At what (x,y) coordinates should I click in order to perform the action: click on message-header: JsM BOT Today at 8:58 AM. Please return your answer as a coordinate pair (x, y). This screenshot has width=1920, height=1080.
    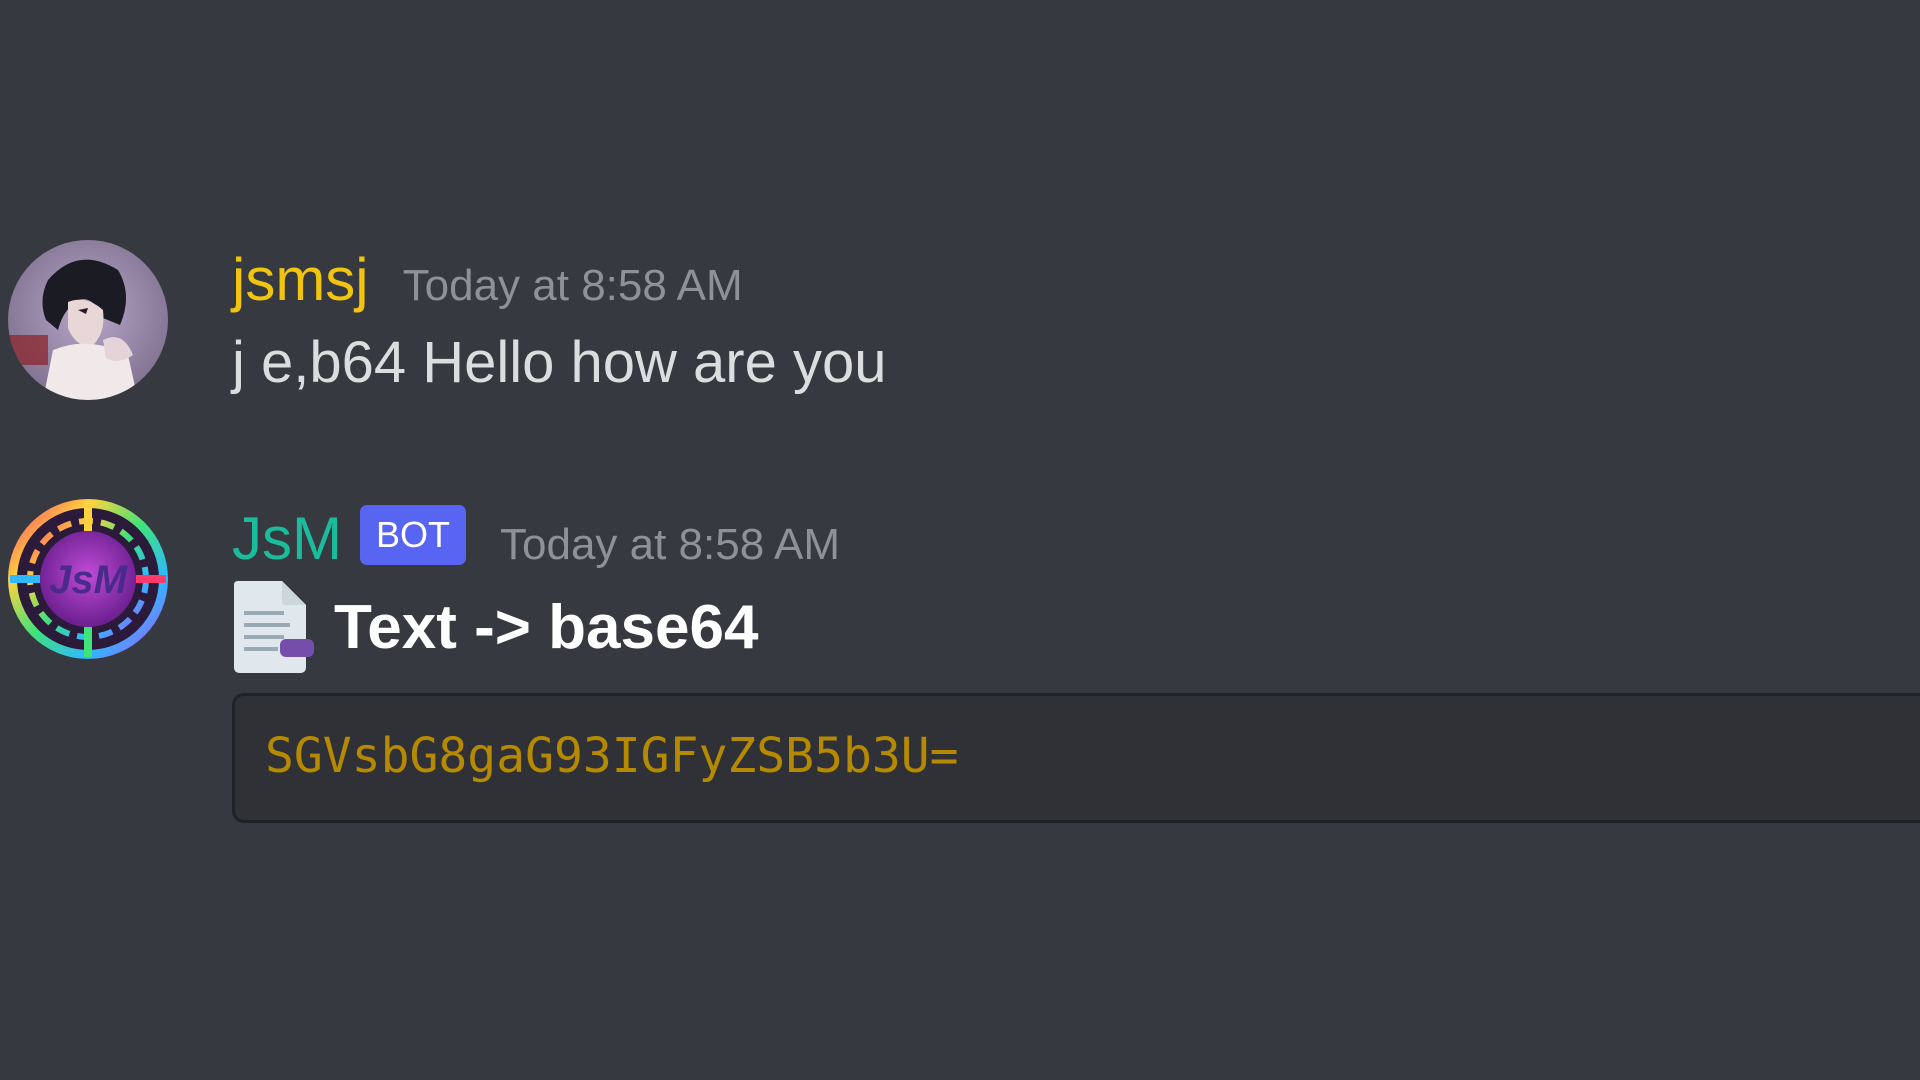
    Looking at the image, I should click on (536, 539).